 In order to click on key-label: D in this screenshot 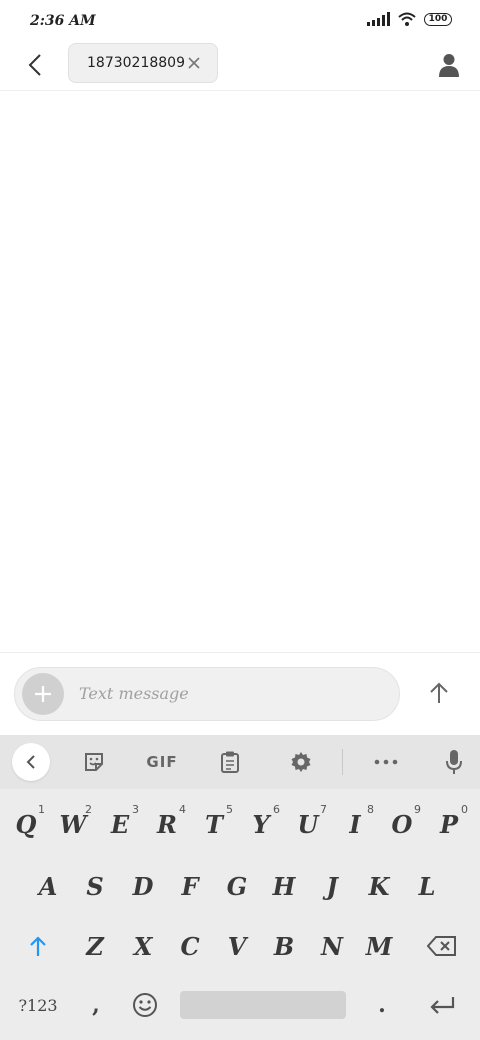, I will do `click(143, 886)`.